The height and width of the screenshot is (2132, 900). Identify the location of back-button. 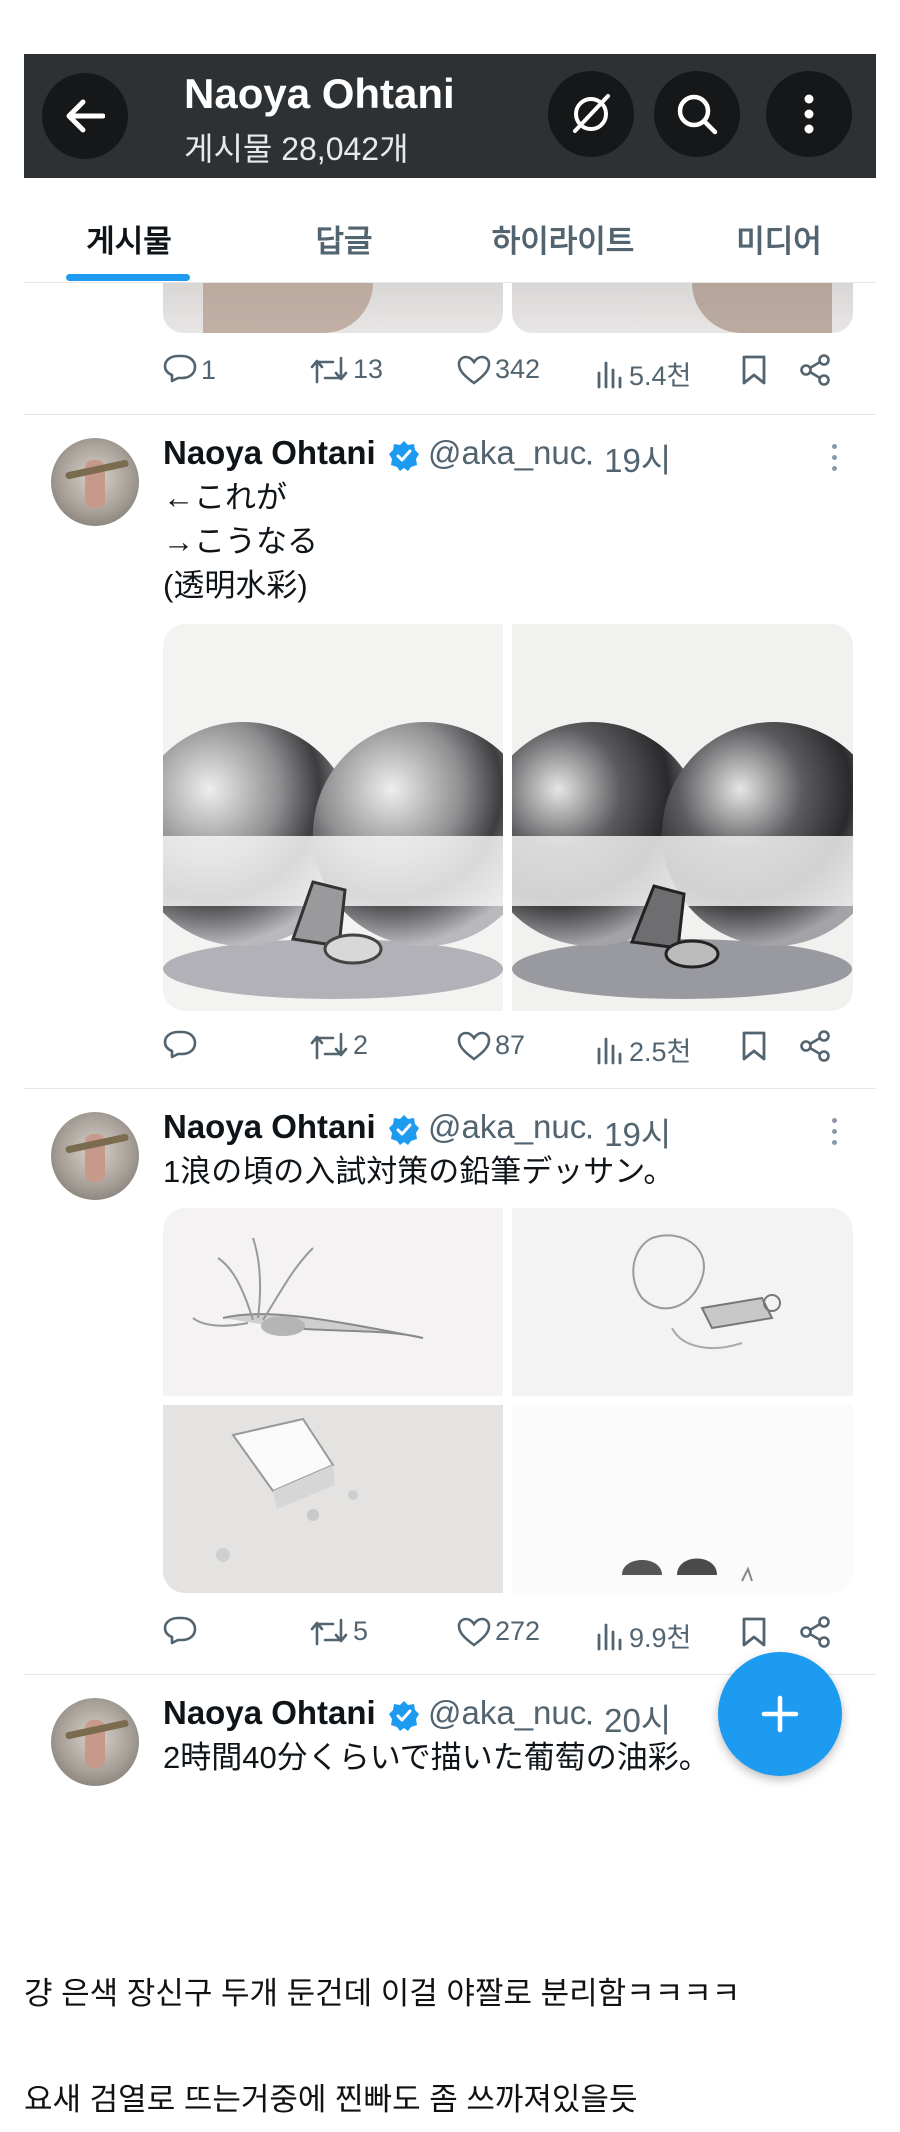
(85, 116).